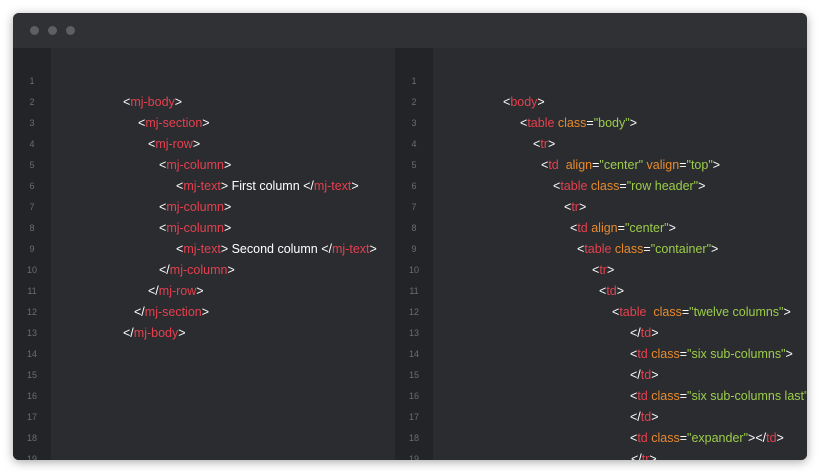  I want to click on code-line: <mj-row>, so click(174, 144).